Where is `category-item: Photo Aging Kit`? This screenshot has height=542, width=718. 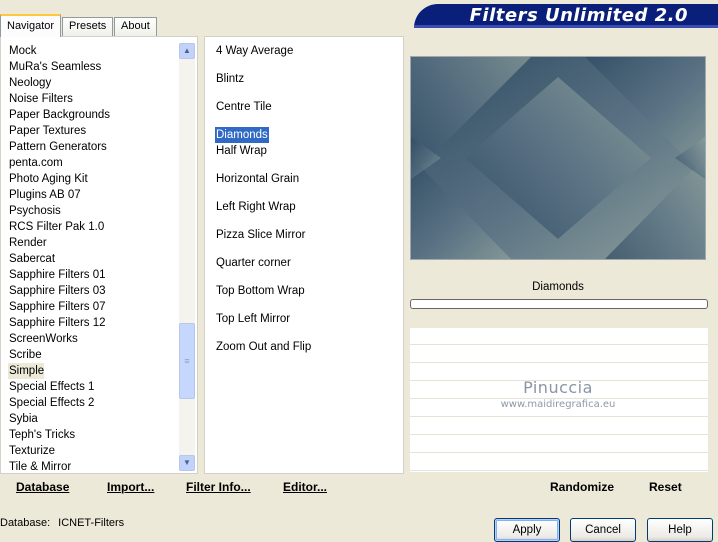 category-item: Photo Aging Kit is located at coordinates (59, 179).